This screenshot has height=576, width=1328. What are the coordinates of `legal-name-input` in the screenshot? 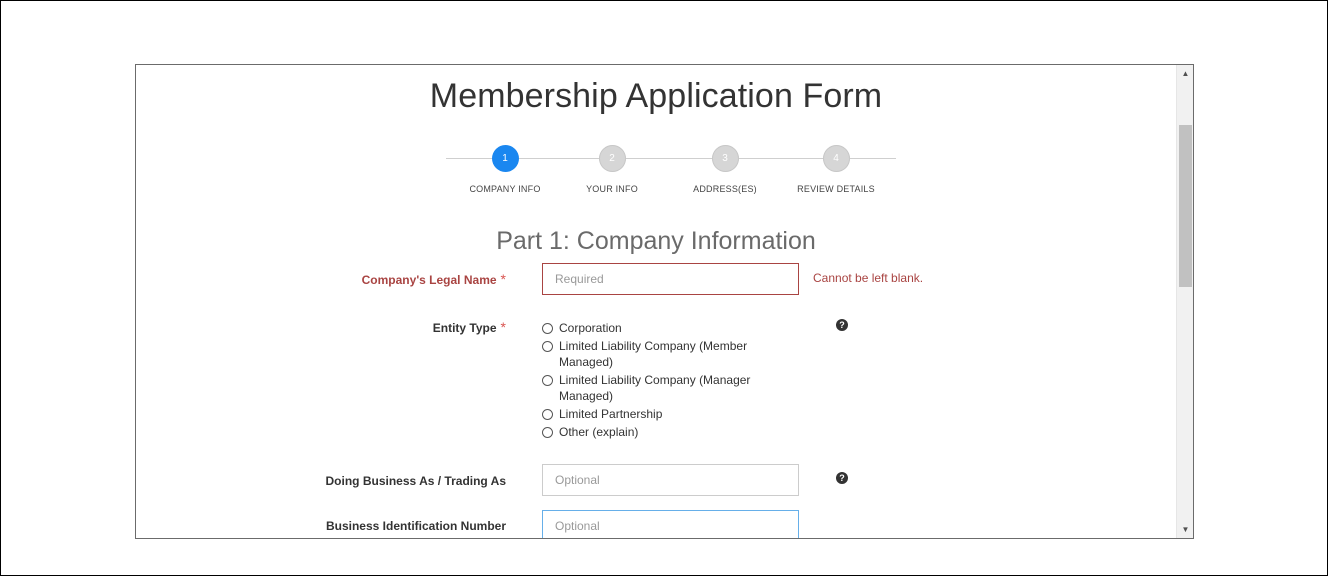 It's located at (670, 279).